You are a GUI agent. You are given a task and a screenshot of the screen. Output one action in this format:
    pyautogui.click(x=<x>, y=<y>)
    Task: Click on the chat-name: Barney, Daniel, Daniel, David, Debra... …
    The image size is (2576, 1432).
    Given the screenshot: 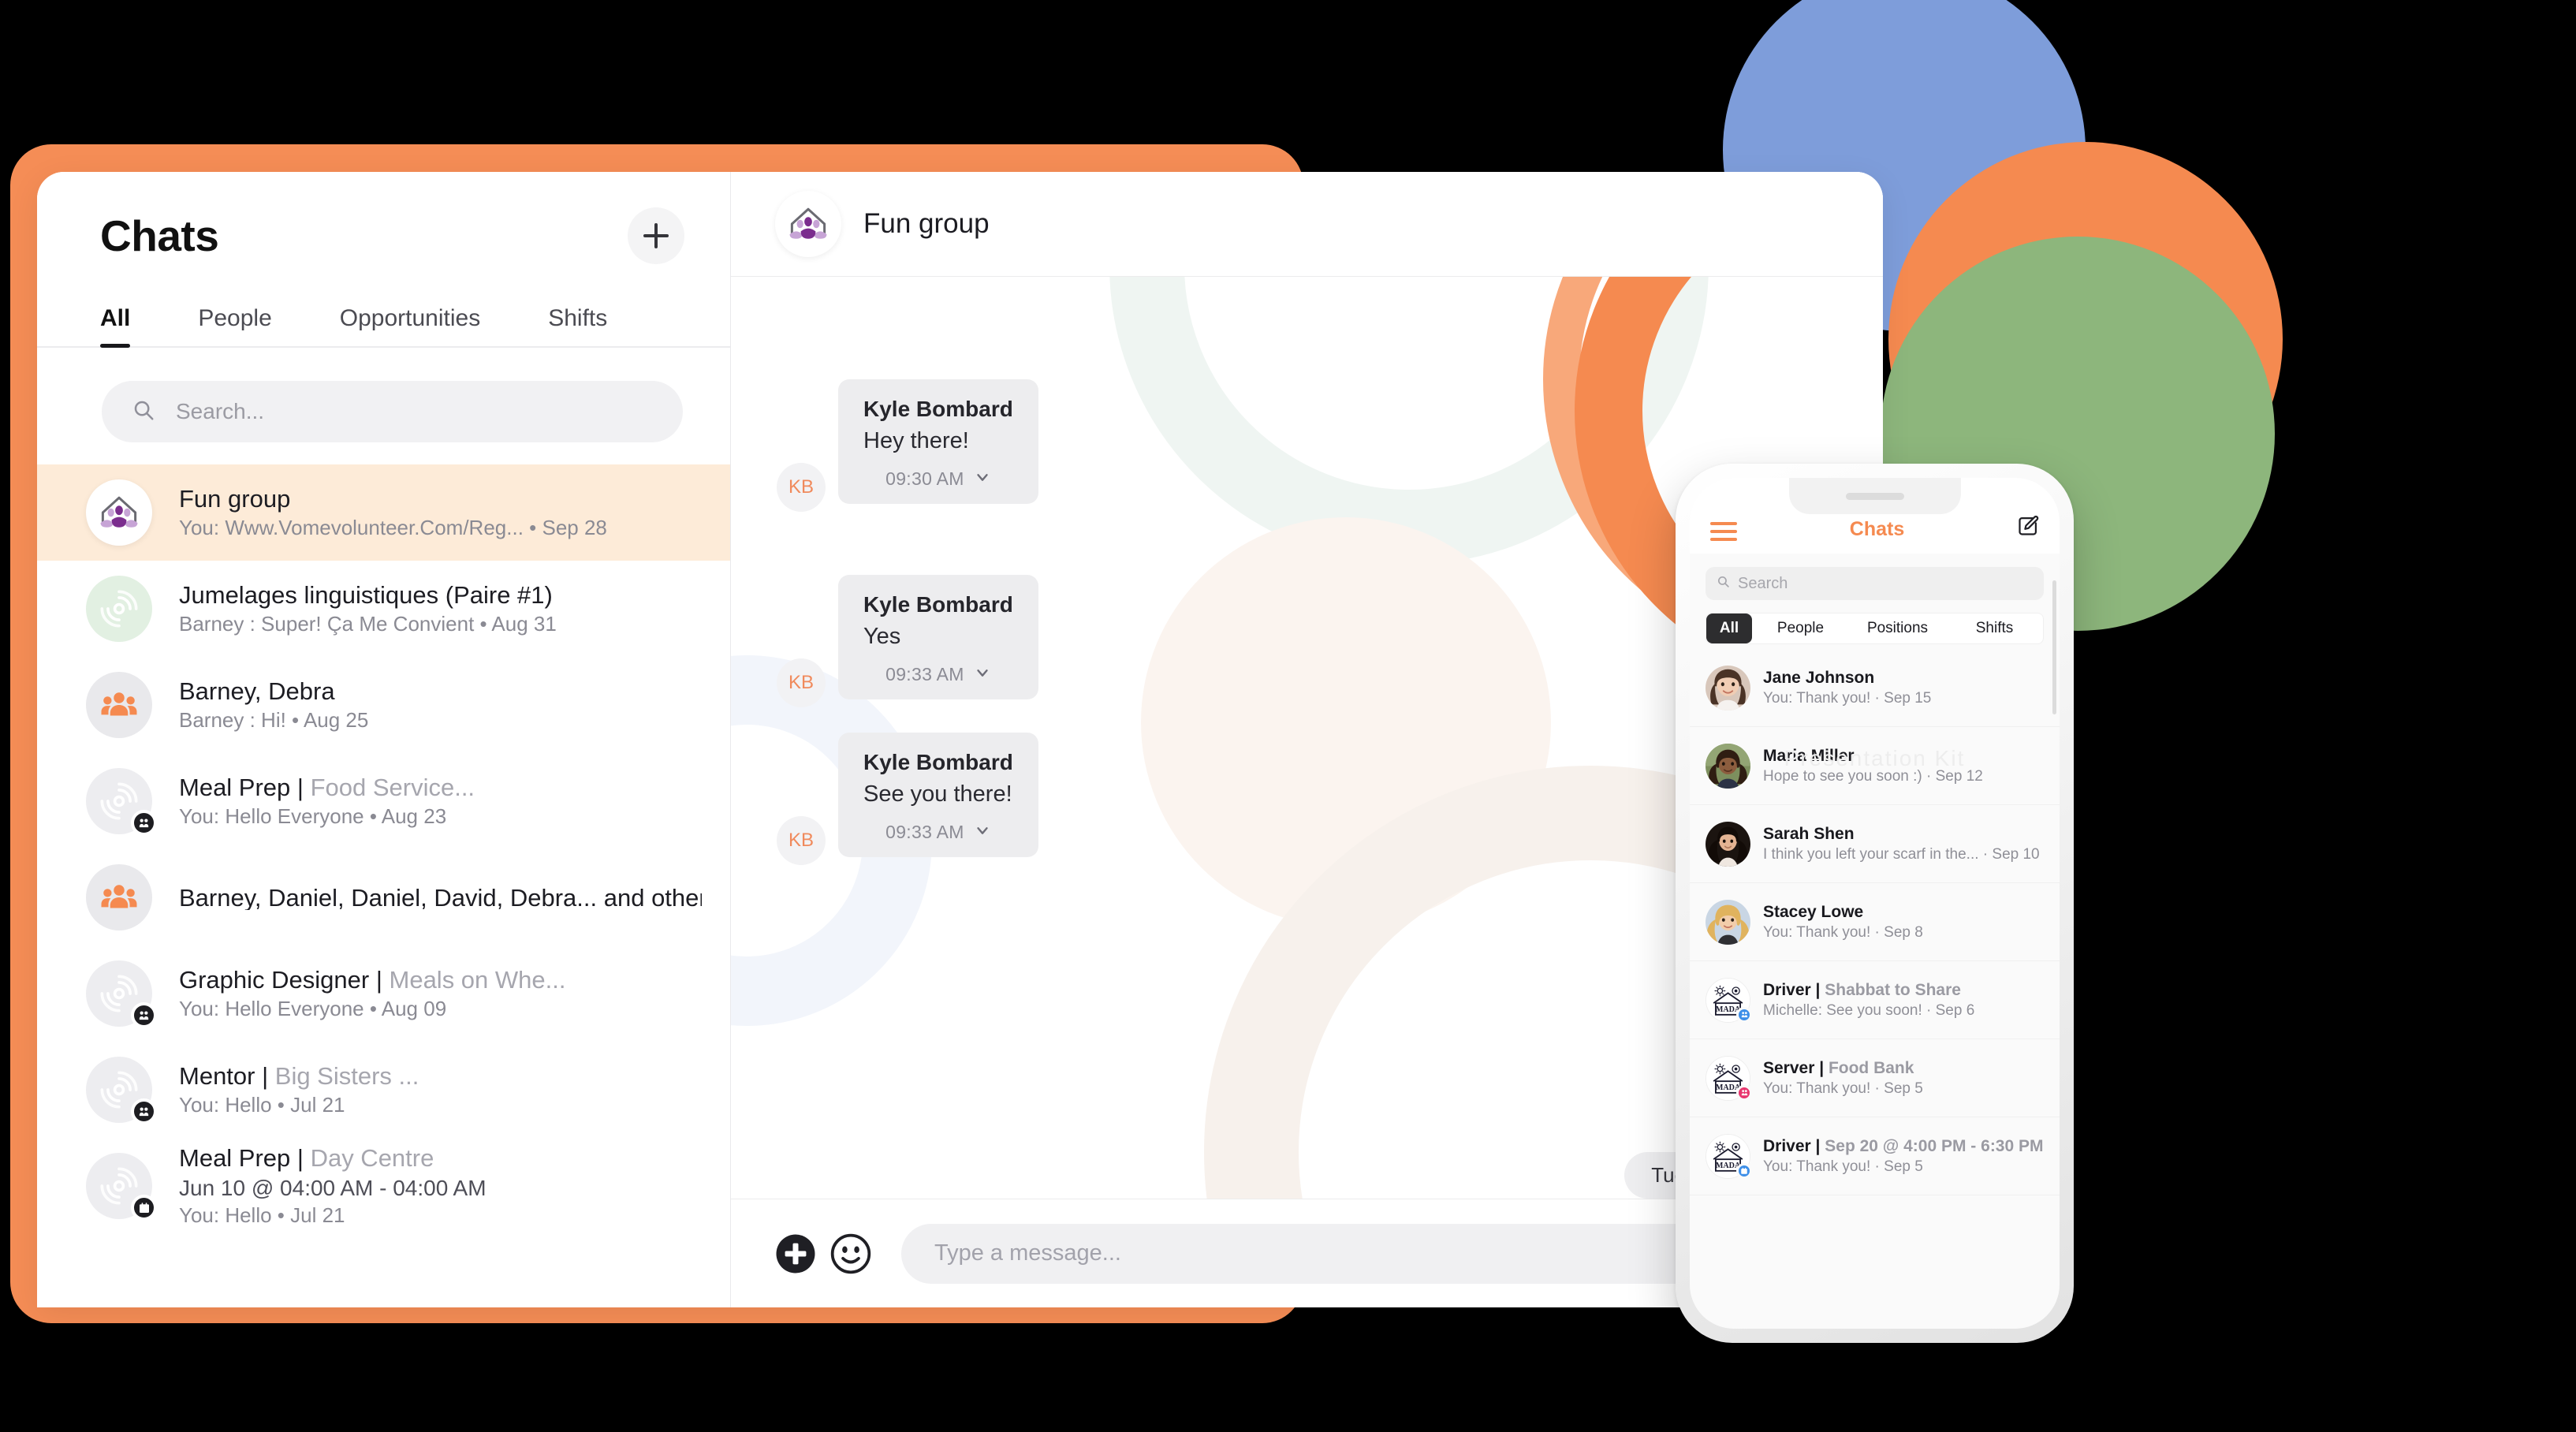 What is the action you would take?
    pyautogui.click(x=440, y=897)
    